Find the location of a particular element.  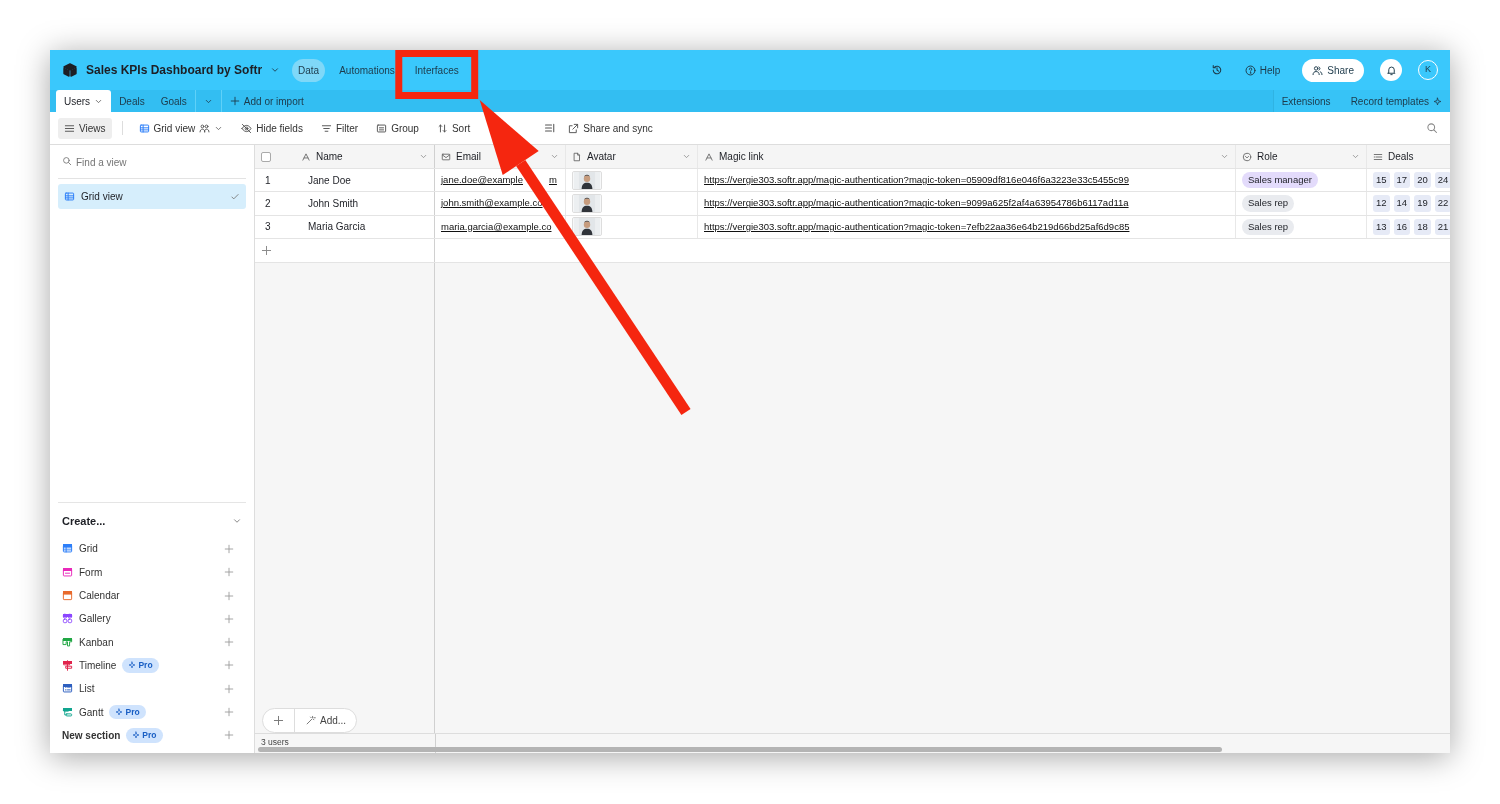

add-import-button: Add or import is located at coordinates (266, 101).